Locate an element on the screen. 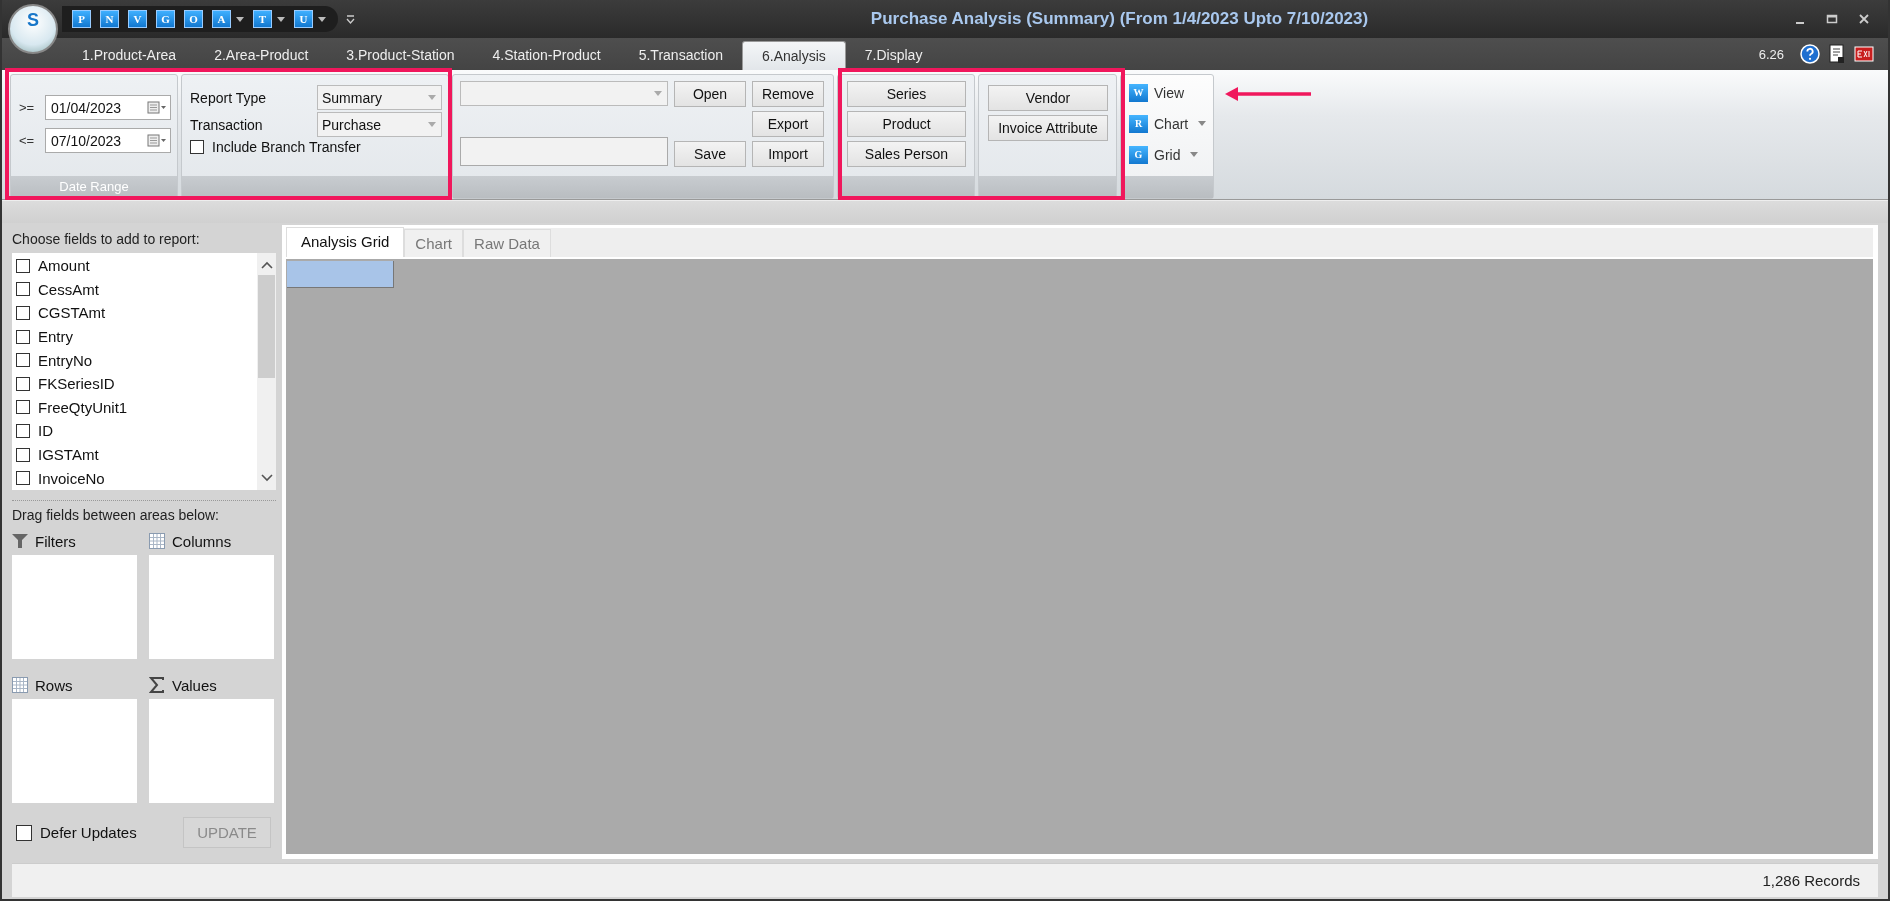 Image resolution: width=1890 pixels, height=901 pixels. ribbon-tab: 6.Analysis is located at coordinates (794, 55).